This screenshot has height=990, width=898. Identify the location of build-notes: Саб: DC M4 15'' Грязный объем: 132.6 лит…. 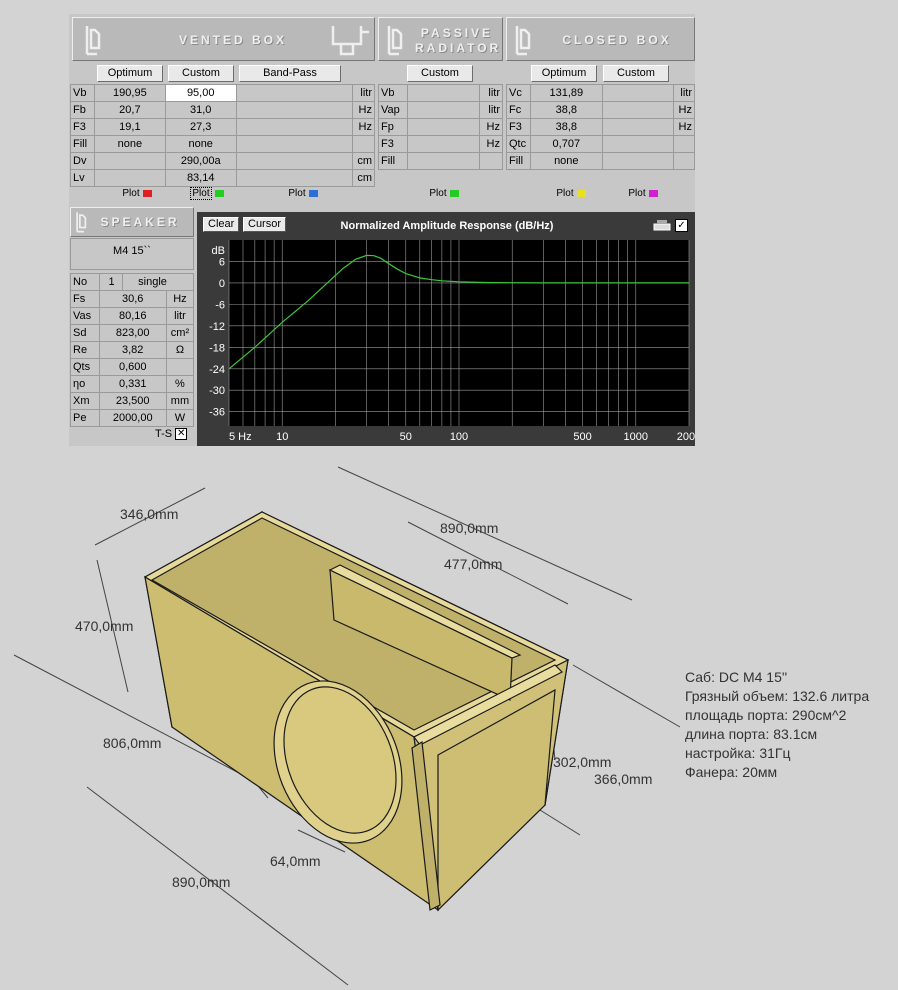
(777, 725).